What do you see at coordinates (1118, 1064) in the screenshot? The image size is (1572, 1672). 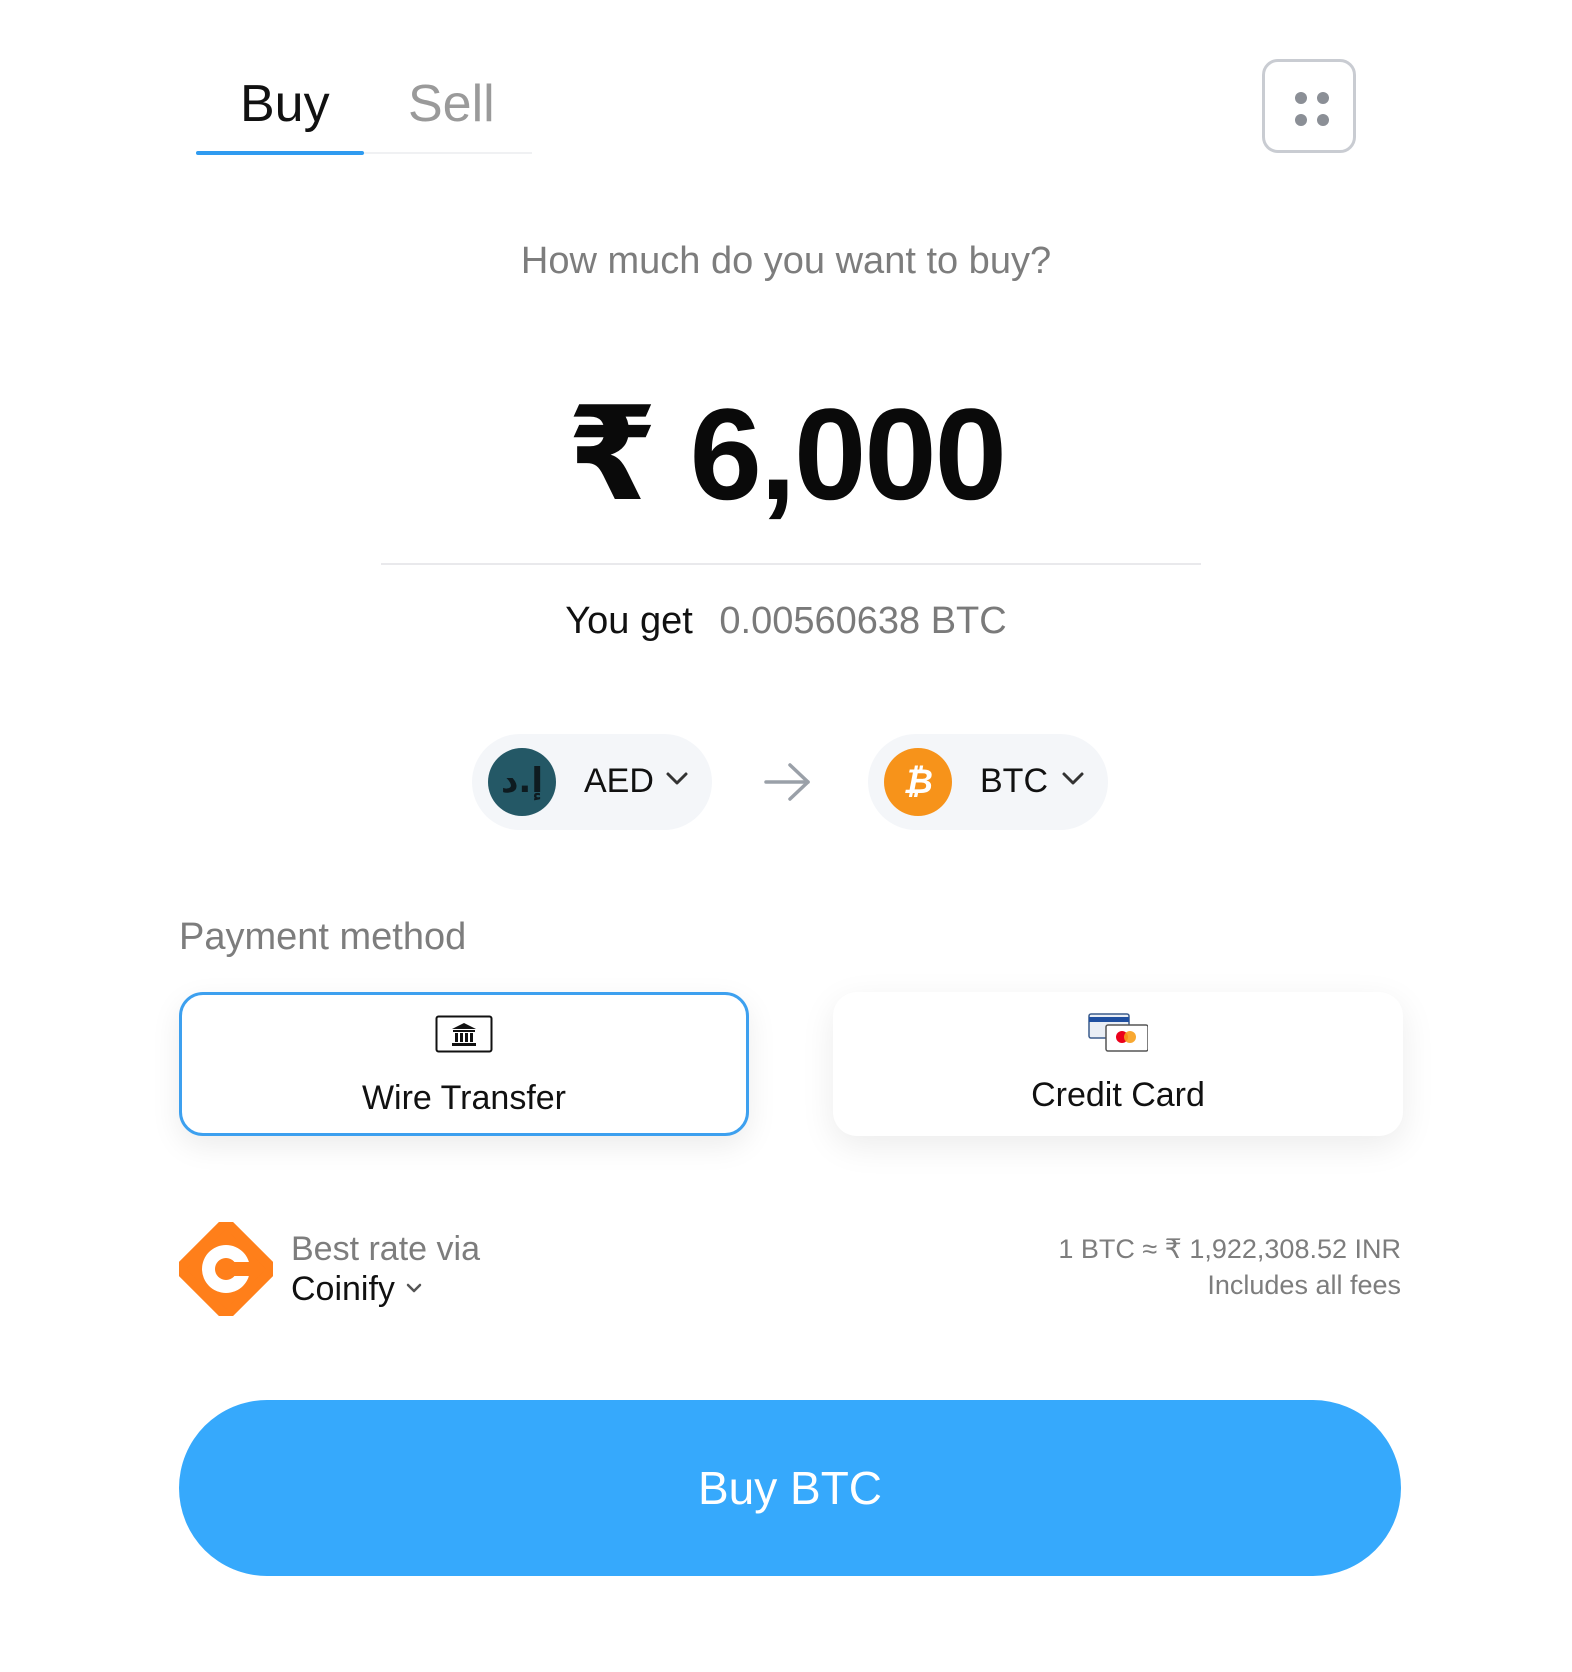 I see `credit-card-option: Credit Card` at bounding box center [1118, 1064].